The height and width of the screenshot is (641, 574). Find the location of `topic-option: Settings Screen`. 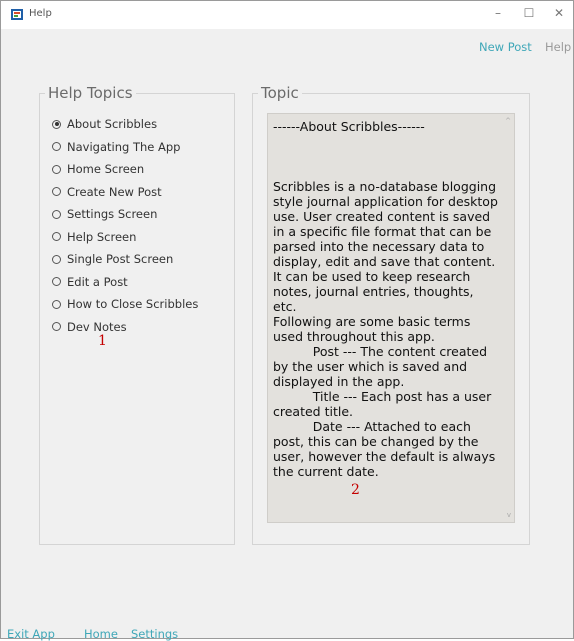

topic-option: Settings Screen is located at coordinates (104, 214).